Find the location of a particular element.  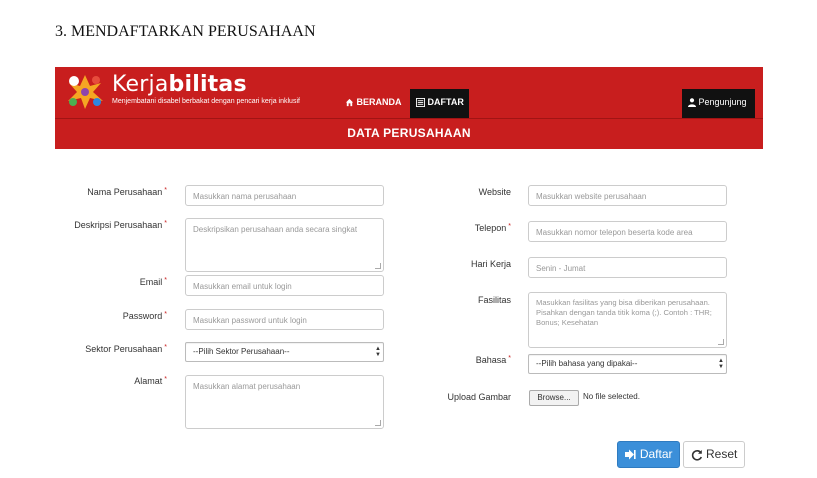

password-label: Password * is located at coordinates (144, 316).